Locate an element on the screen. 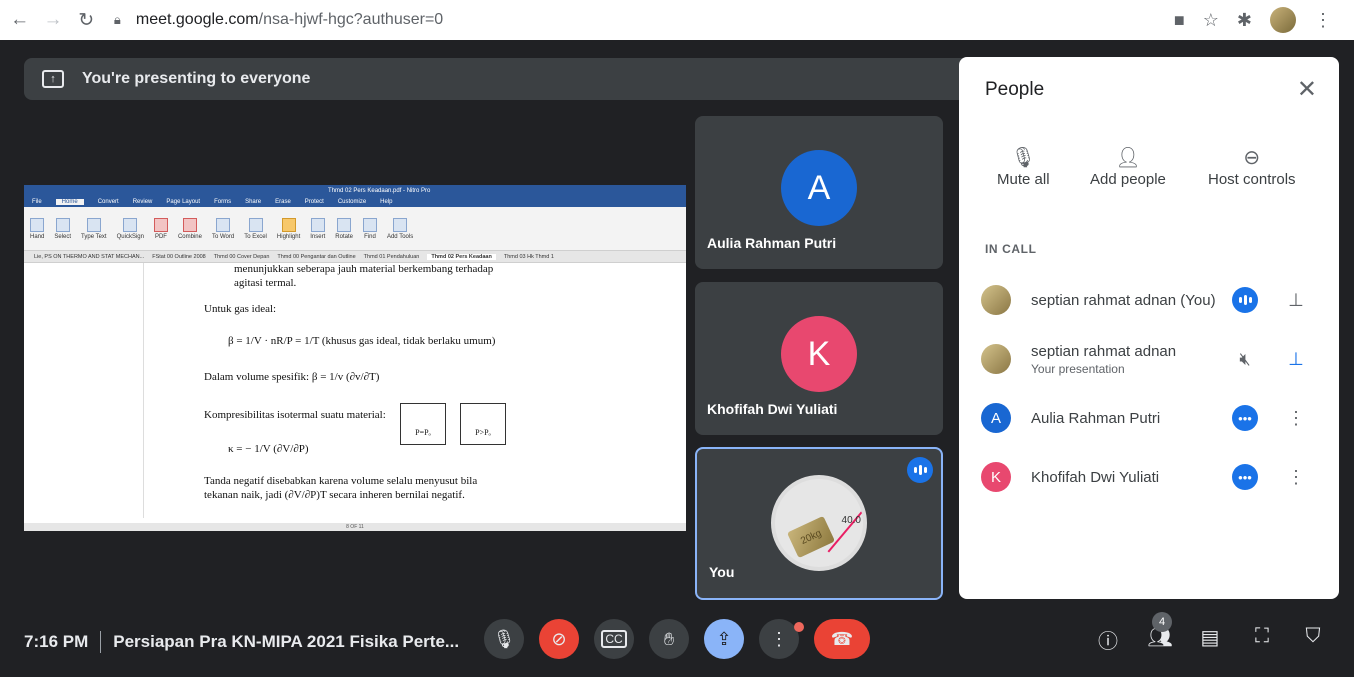 This screenshot has width=1354, height=677. mic-off-icon: 🎙︎ is located at coordinates (1023, 157).